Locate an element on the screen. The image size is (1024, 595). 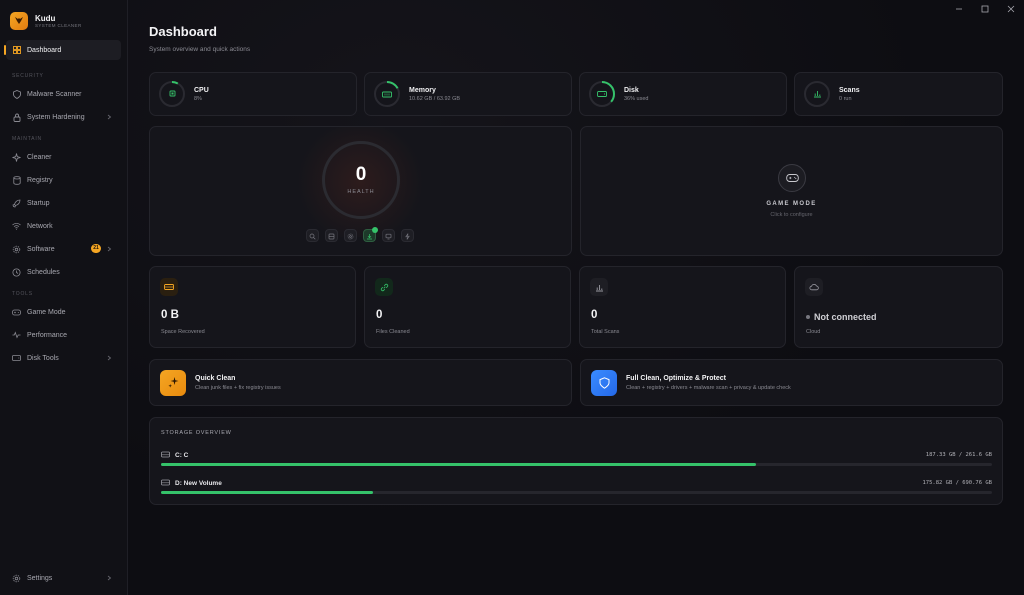
page-subtitle: System overview and quick actions is located at coordinates (200, 49).